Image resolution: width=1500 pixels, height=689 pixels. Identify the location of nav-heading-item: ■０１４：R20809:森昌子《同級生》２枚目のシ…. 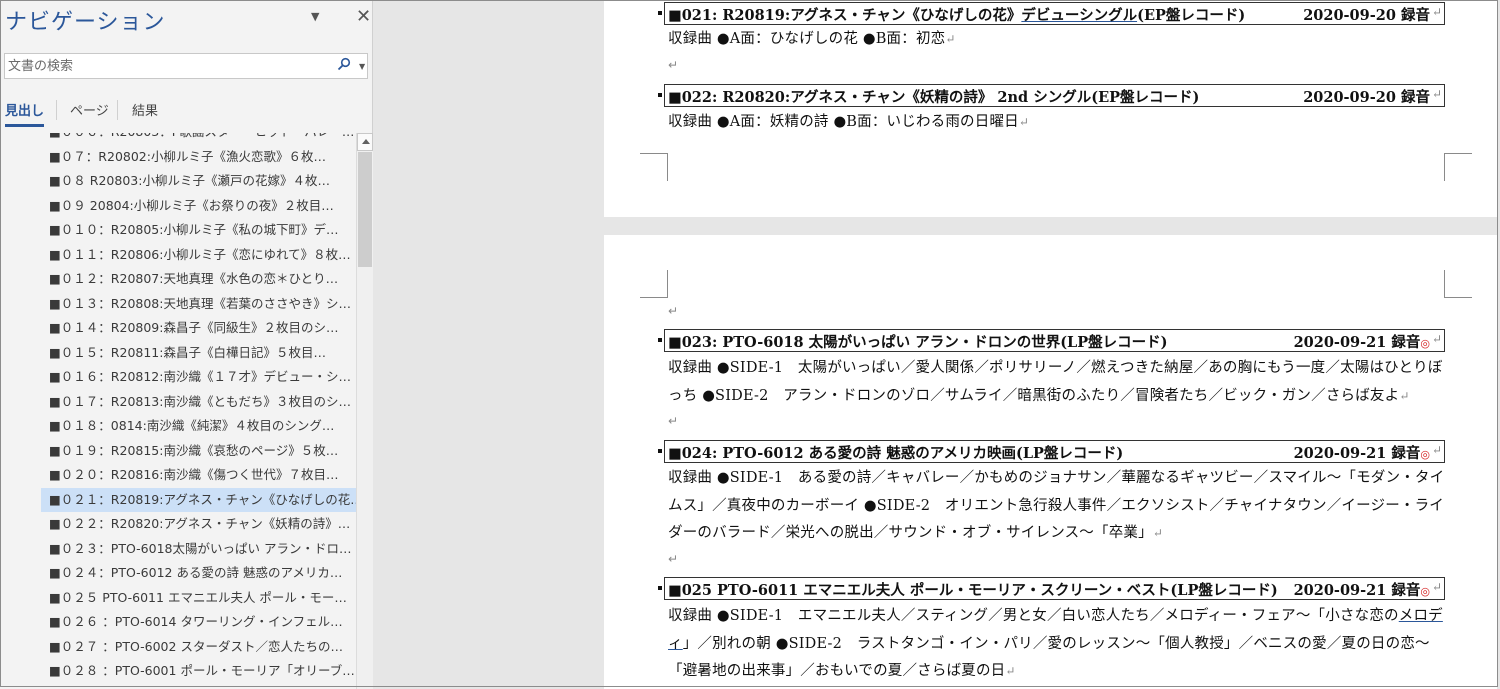
(177, 328).